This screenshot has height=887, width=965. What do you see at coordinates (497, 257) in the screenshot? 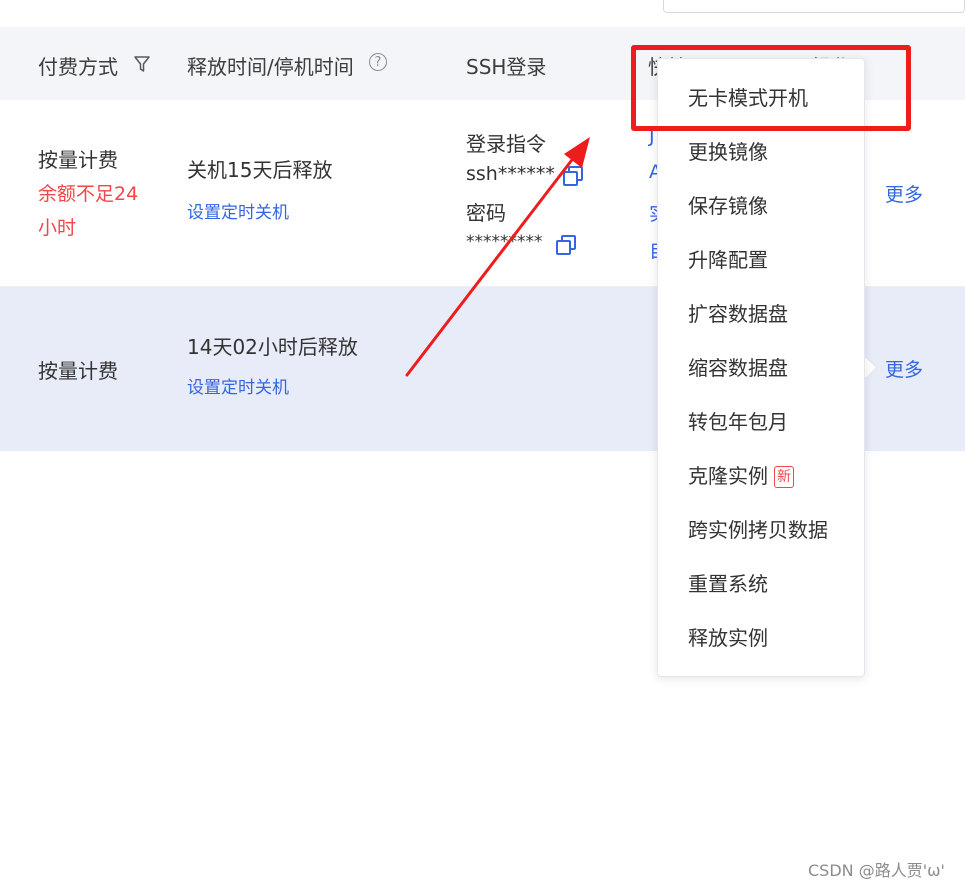
I see `annotation-arrow` at bounding box center [497, 257].